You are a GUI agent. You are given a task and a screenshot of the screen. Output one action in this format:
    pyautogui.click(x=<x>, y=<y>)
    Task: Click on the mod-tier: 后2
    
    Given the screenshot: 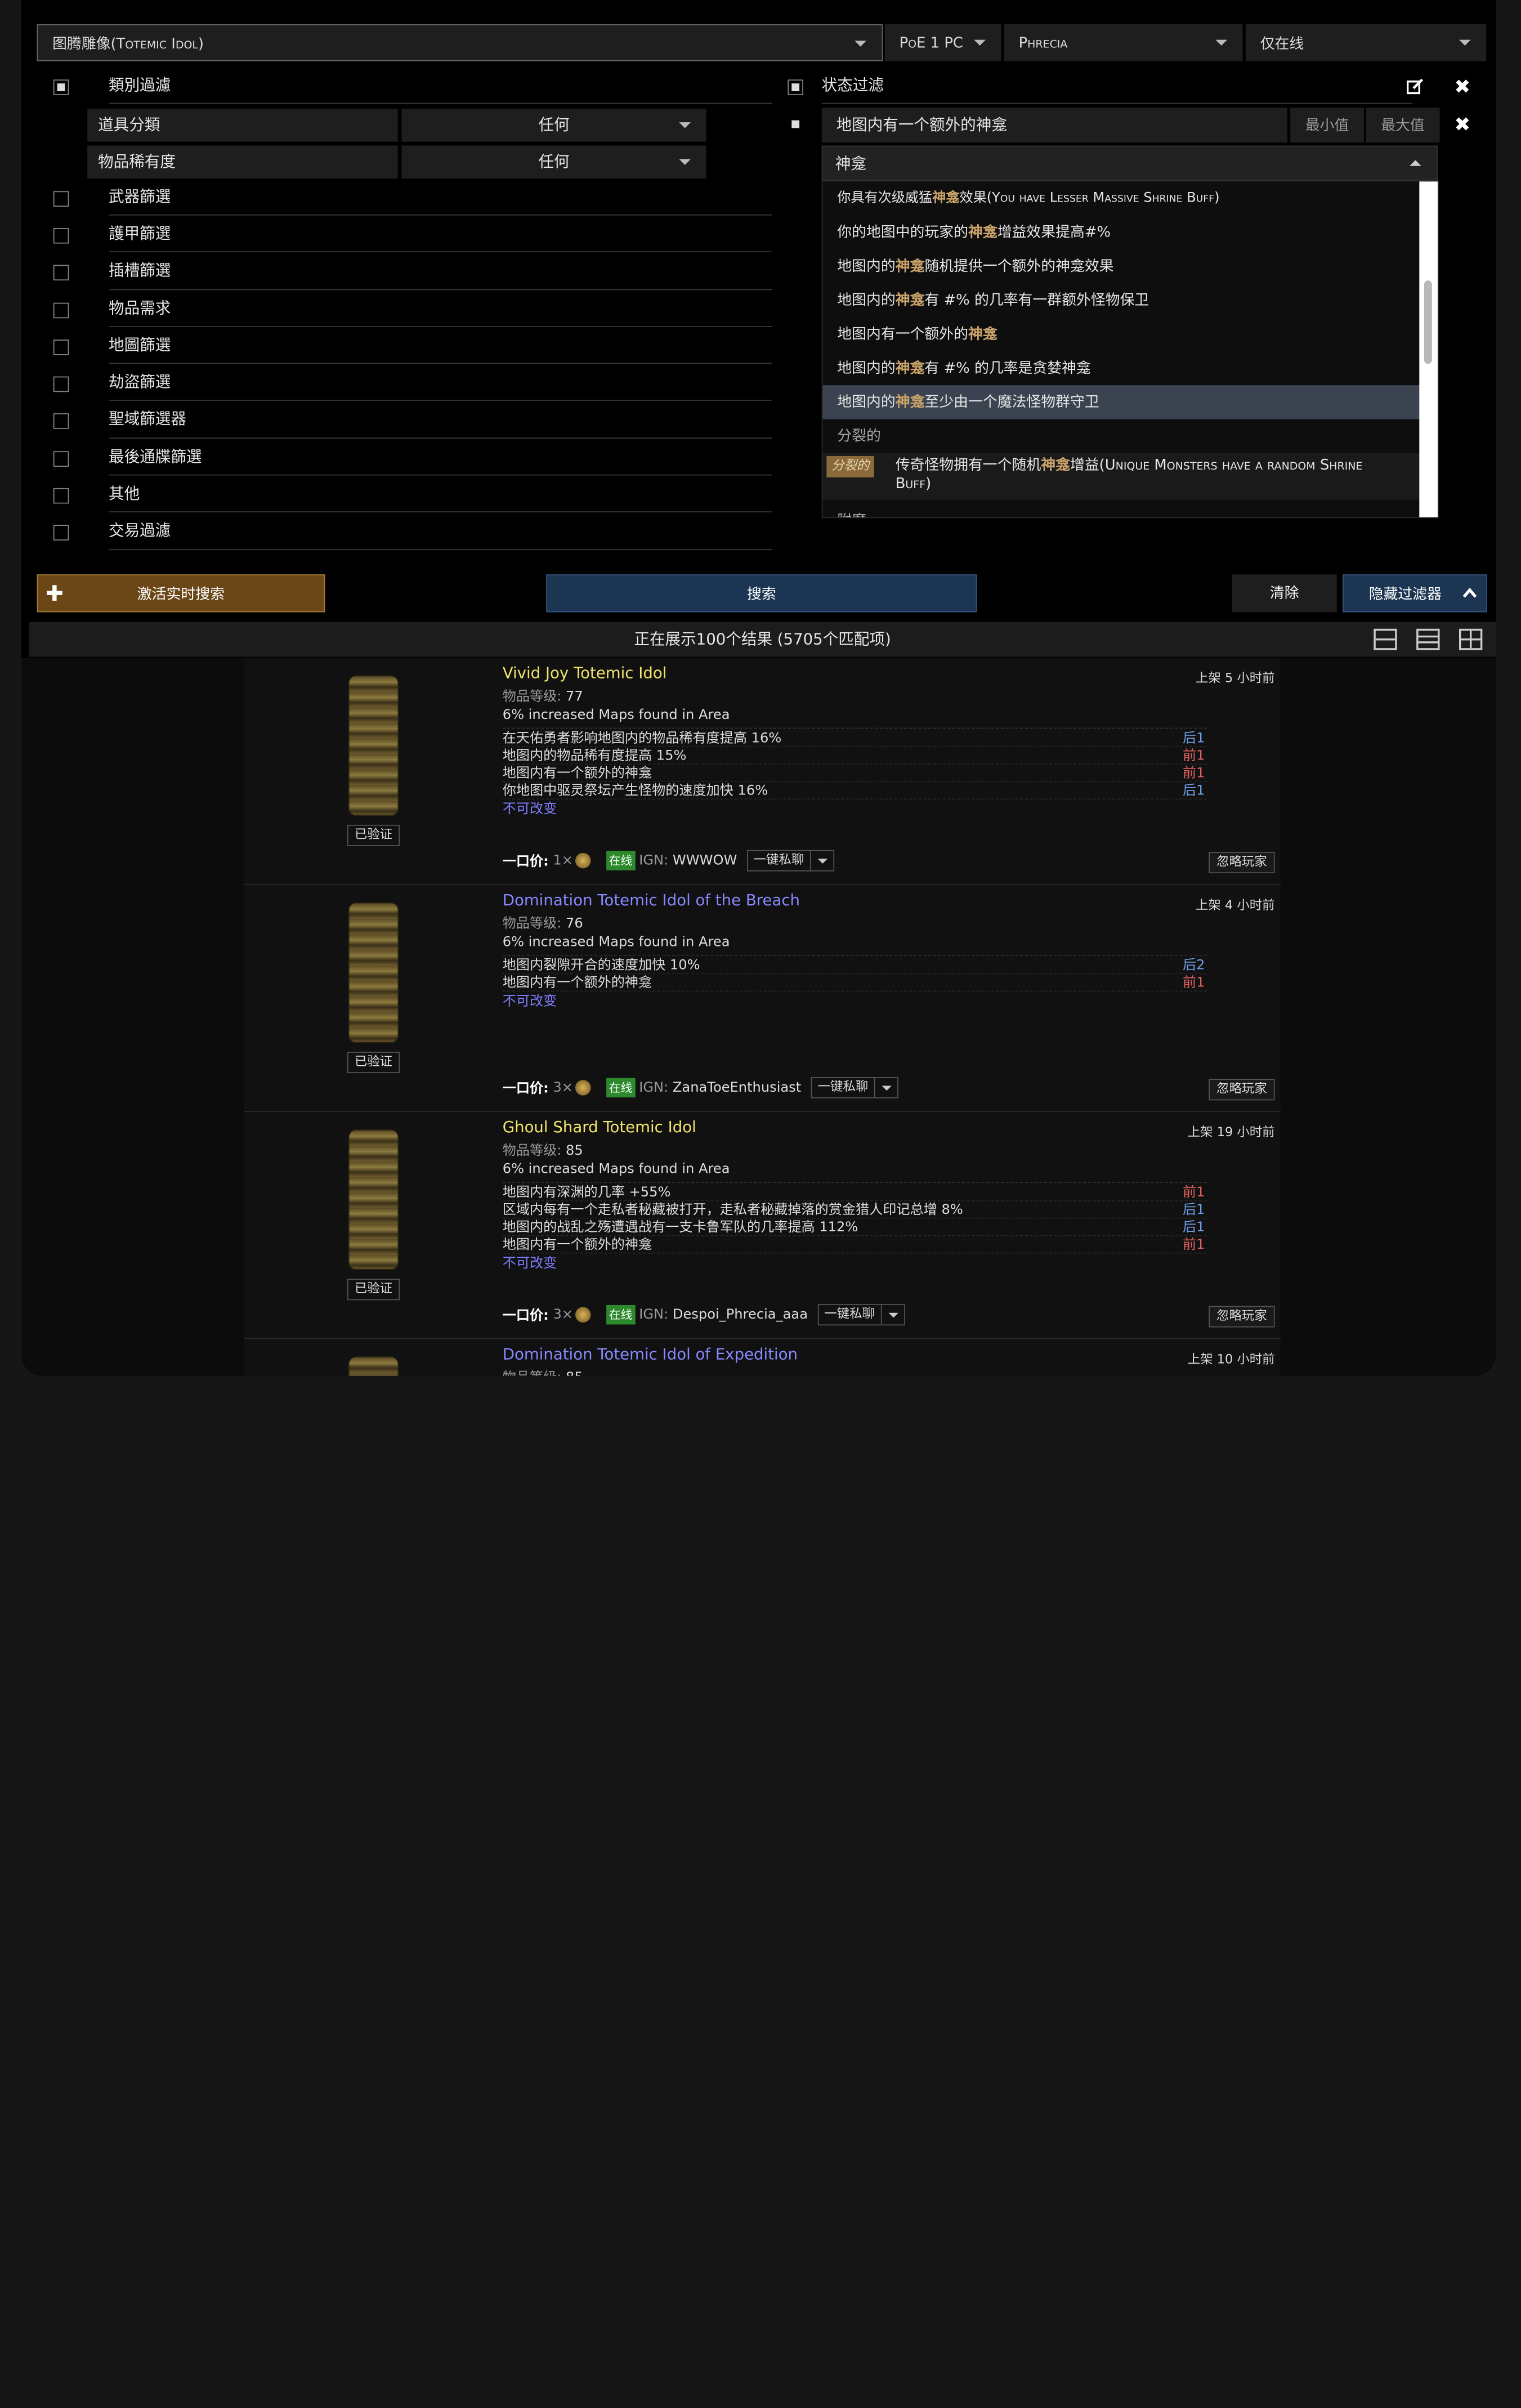 What is the action you would take?
    pyautogui.click(x=1193, y=965)
    